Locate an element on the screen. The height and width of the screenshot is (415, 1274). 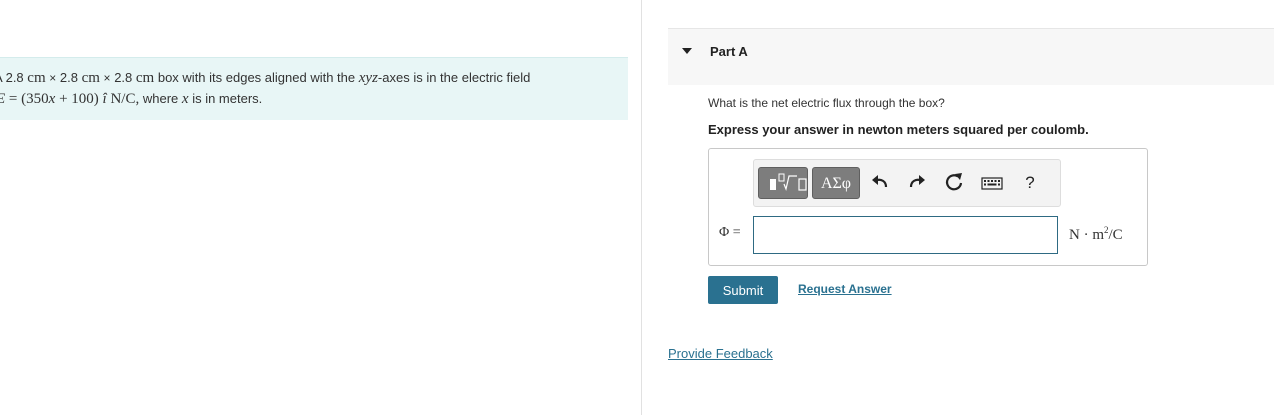
collapse-caret-icon is located at coordinates (687, 51).